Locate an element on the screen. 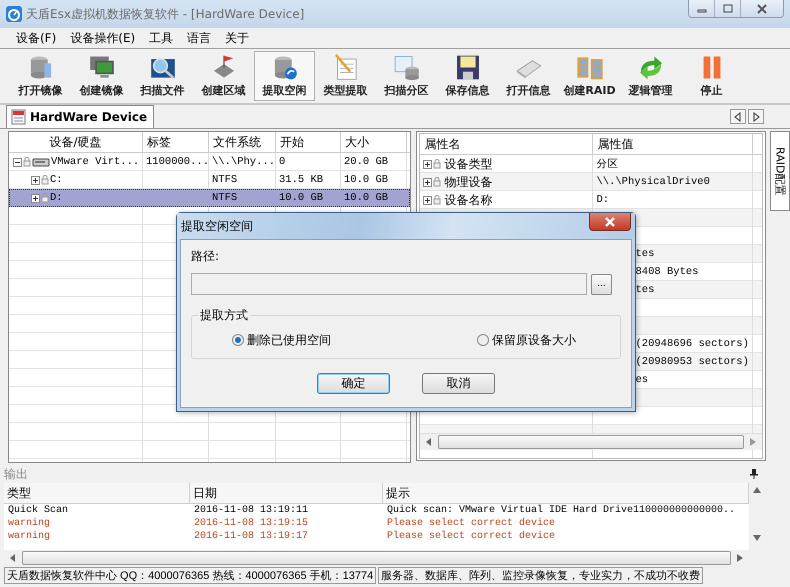  log-message: Quick scan: VMware Virtual IDE Hard Drive110000000000000.. is located at coordinates (561, 510).